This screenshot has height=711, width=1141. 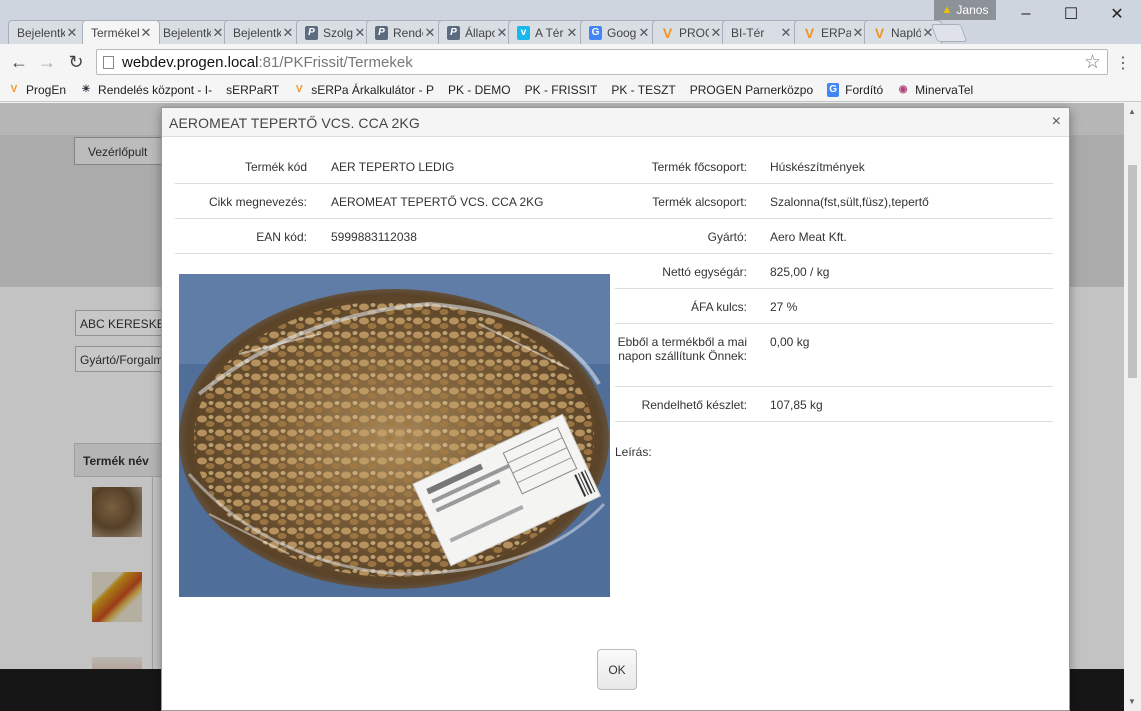 I want to click on detail-row: ÁFA kulcs: 27 %, so click(x=834, y=306).